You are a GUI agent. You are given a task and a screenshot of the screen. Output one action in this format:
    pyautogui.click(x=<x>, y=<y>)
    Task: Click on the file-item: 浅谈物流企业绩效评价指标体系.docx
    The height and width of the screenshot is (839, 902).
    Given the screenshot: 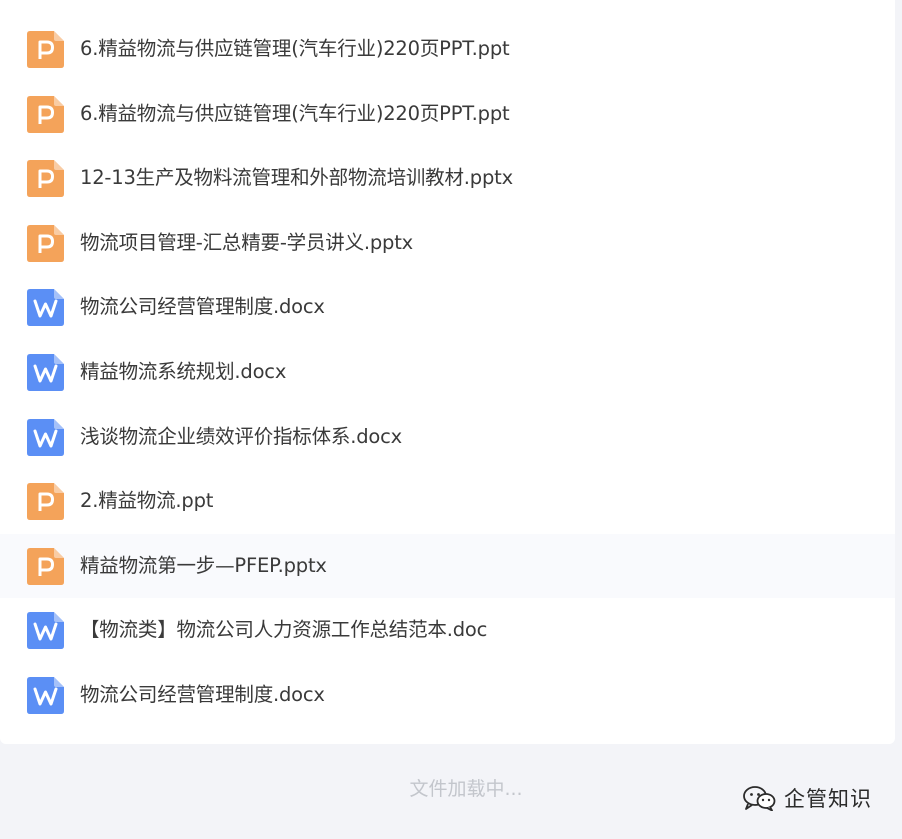 What is the action you would take?
    pyautogui.click(x=447, y=437)
    